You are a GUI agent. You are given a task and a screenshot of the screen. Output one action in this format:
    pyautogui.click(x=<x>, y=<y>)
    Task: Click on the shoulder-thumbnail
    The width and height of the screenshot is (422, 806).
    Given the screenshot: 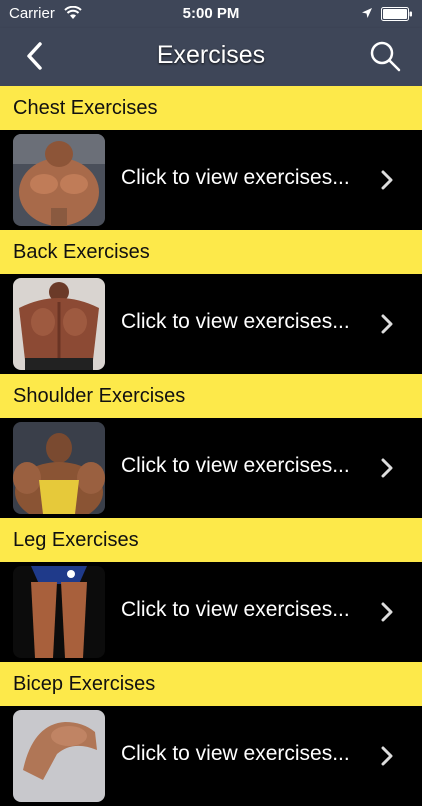 What is the action you would take?
    pyautogui.click(x=59, y=468)
    